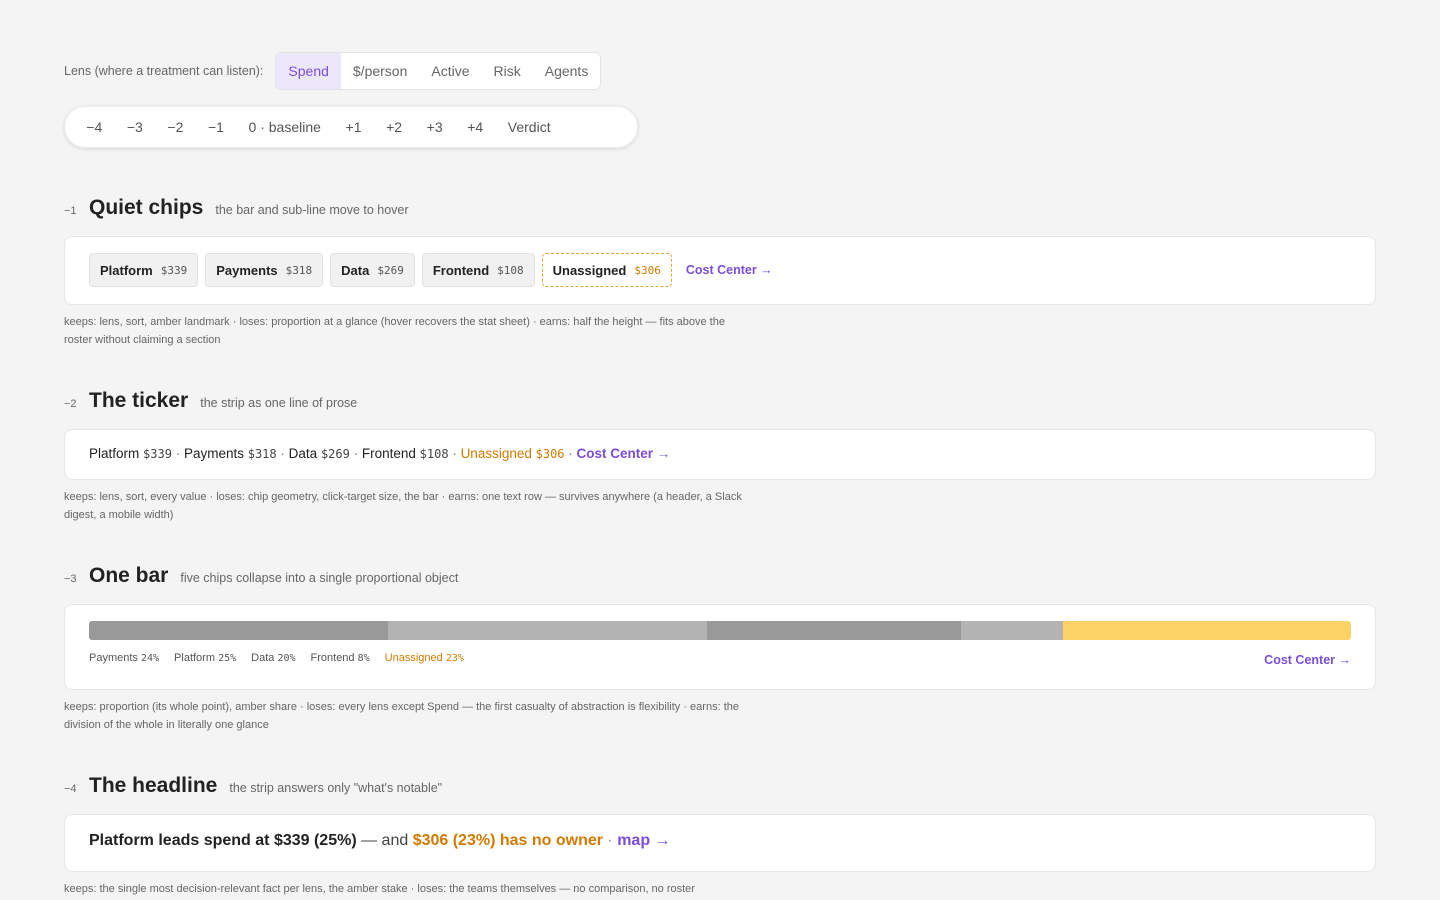 Image resolution: width=1440 pixels, height=900 pixels. I want to click on bar-segment-data, so click(834, 630).